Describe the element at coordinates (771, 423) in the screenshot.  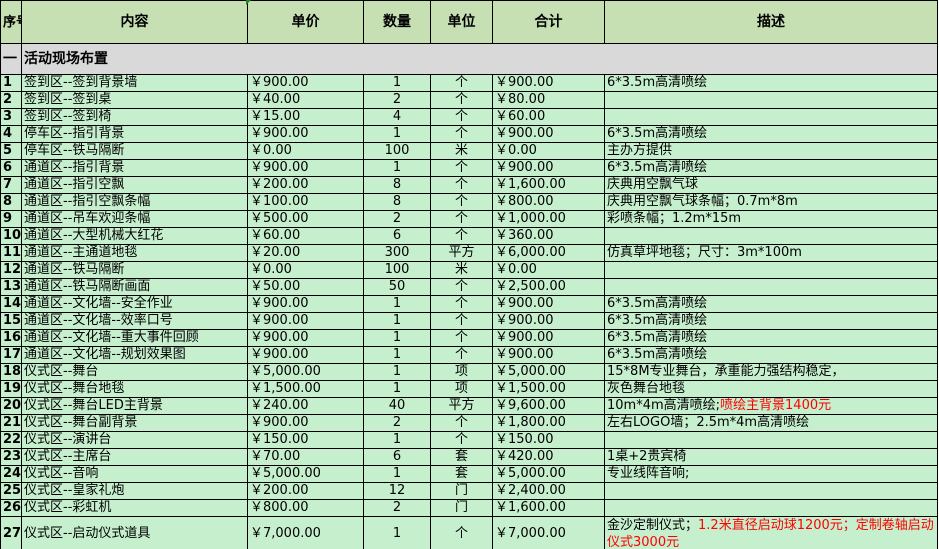
I see `row-description-cell: 左右LOGO墙；2.5m*4m高清喷绘` at that location.